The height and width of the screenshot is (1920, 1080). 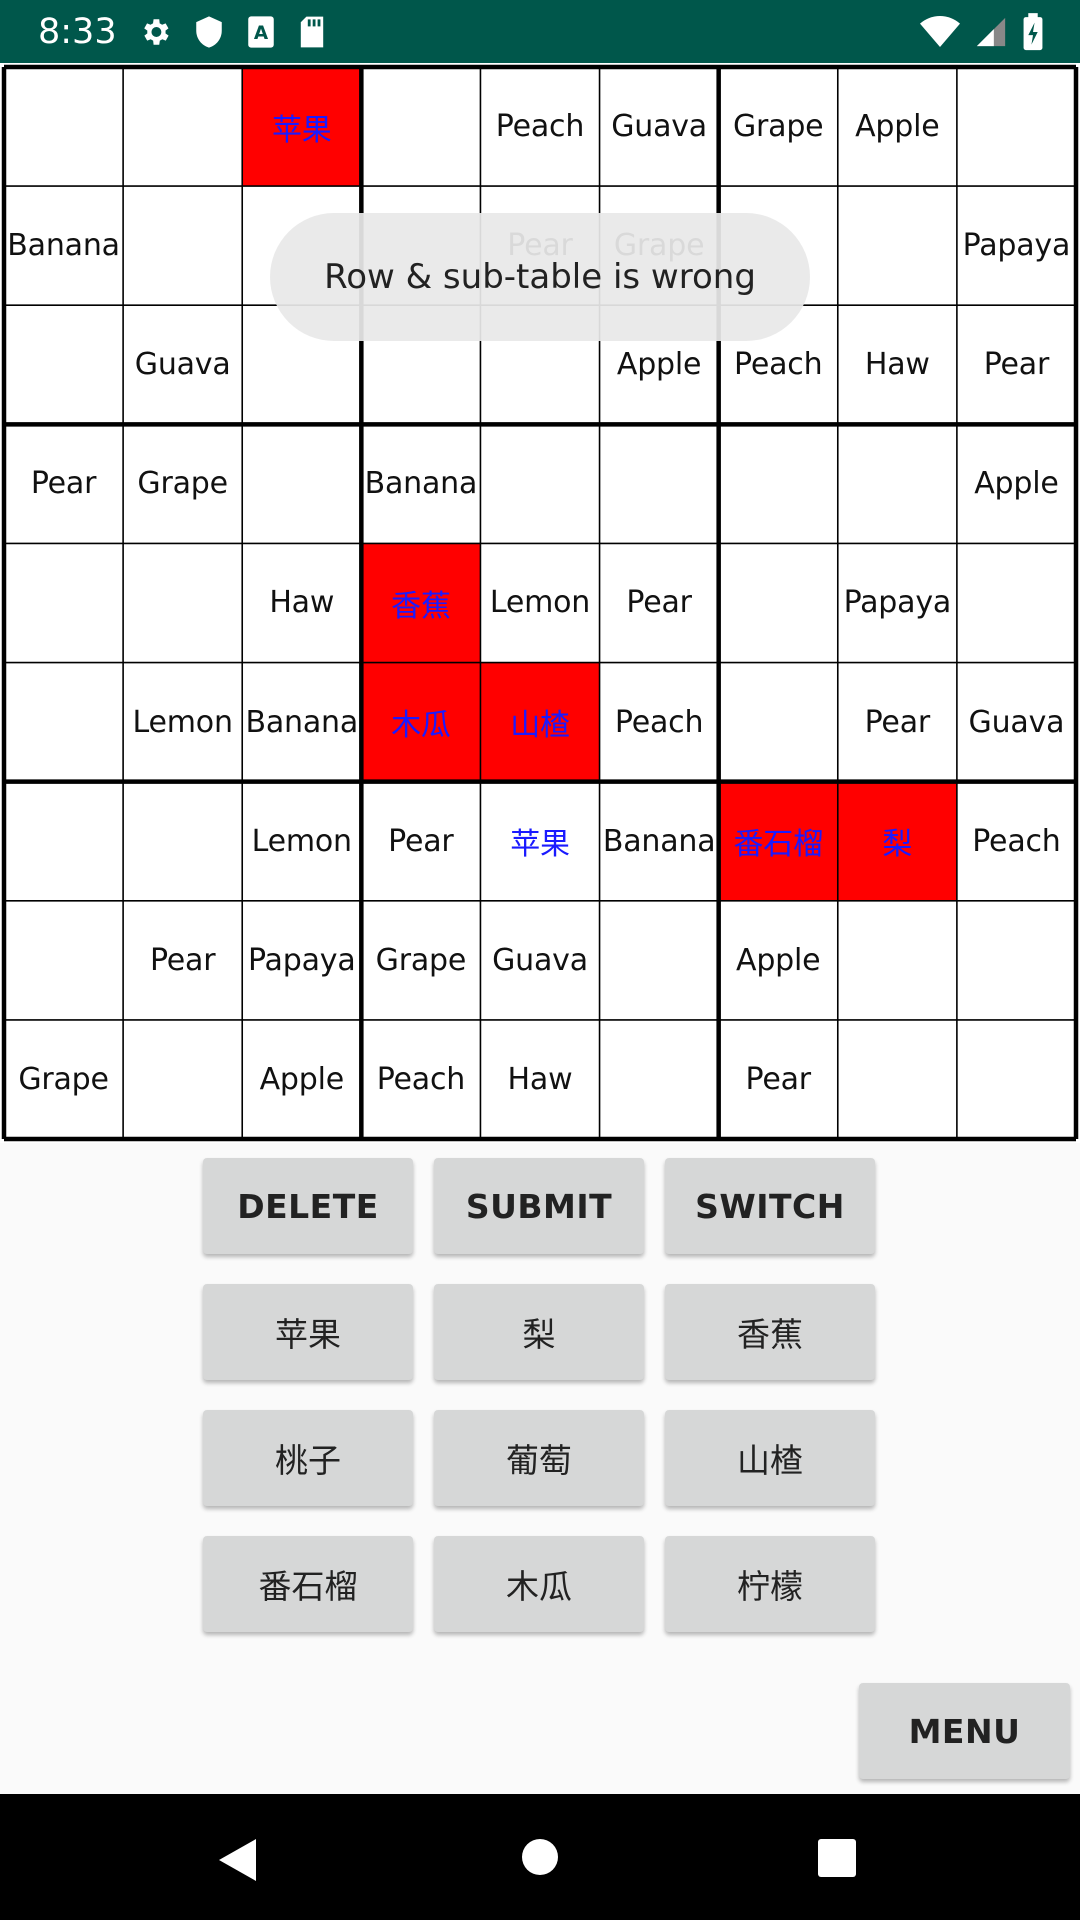 I want to click on back-icon, so click(x=238, y=1862).